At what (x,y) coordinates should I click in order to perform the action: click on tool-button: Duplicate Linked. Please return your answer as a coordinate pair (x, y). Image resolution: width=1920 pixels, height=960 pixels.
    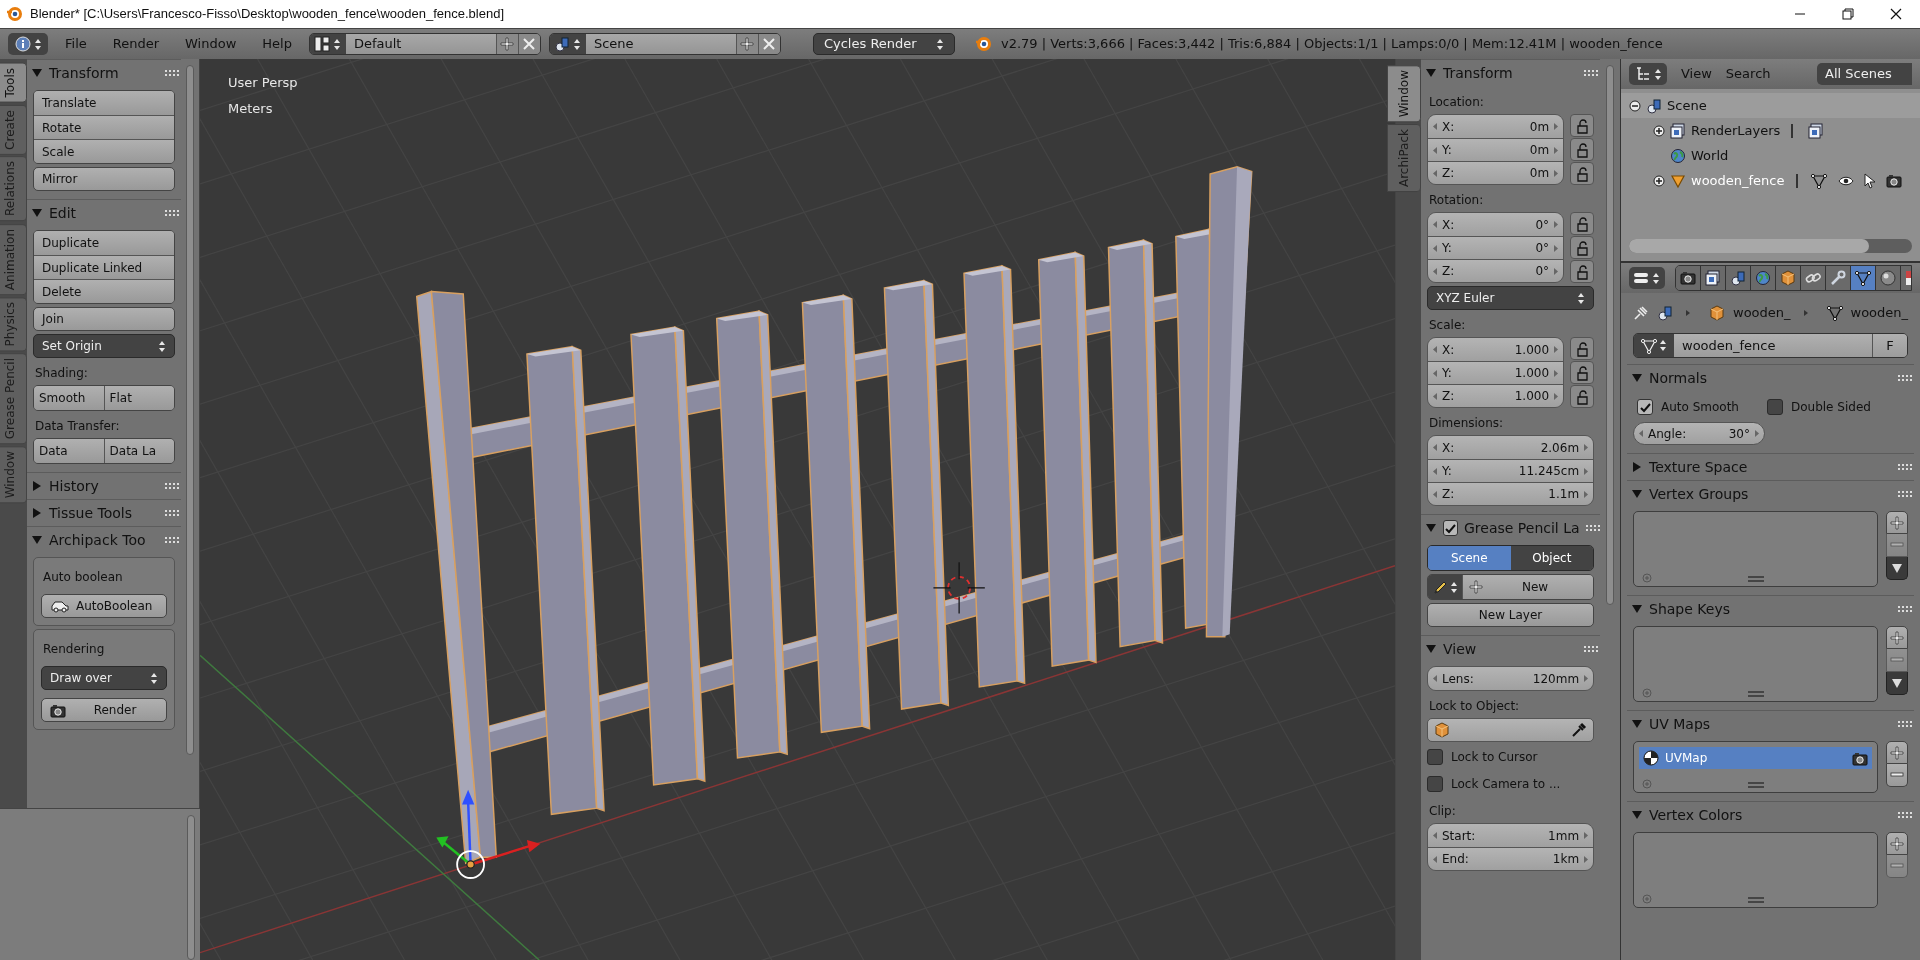
    Looking at the image, I should click on (104, 267).